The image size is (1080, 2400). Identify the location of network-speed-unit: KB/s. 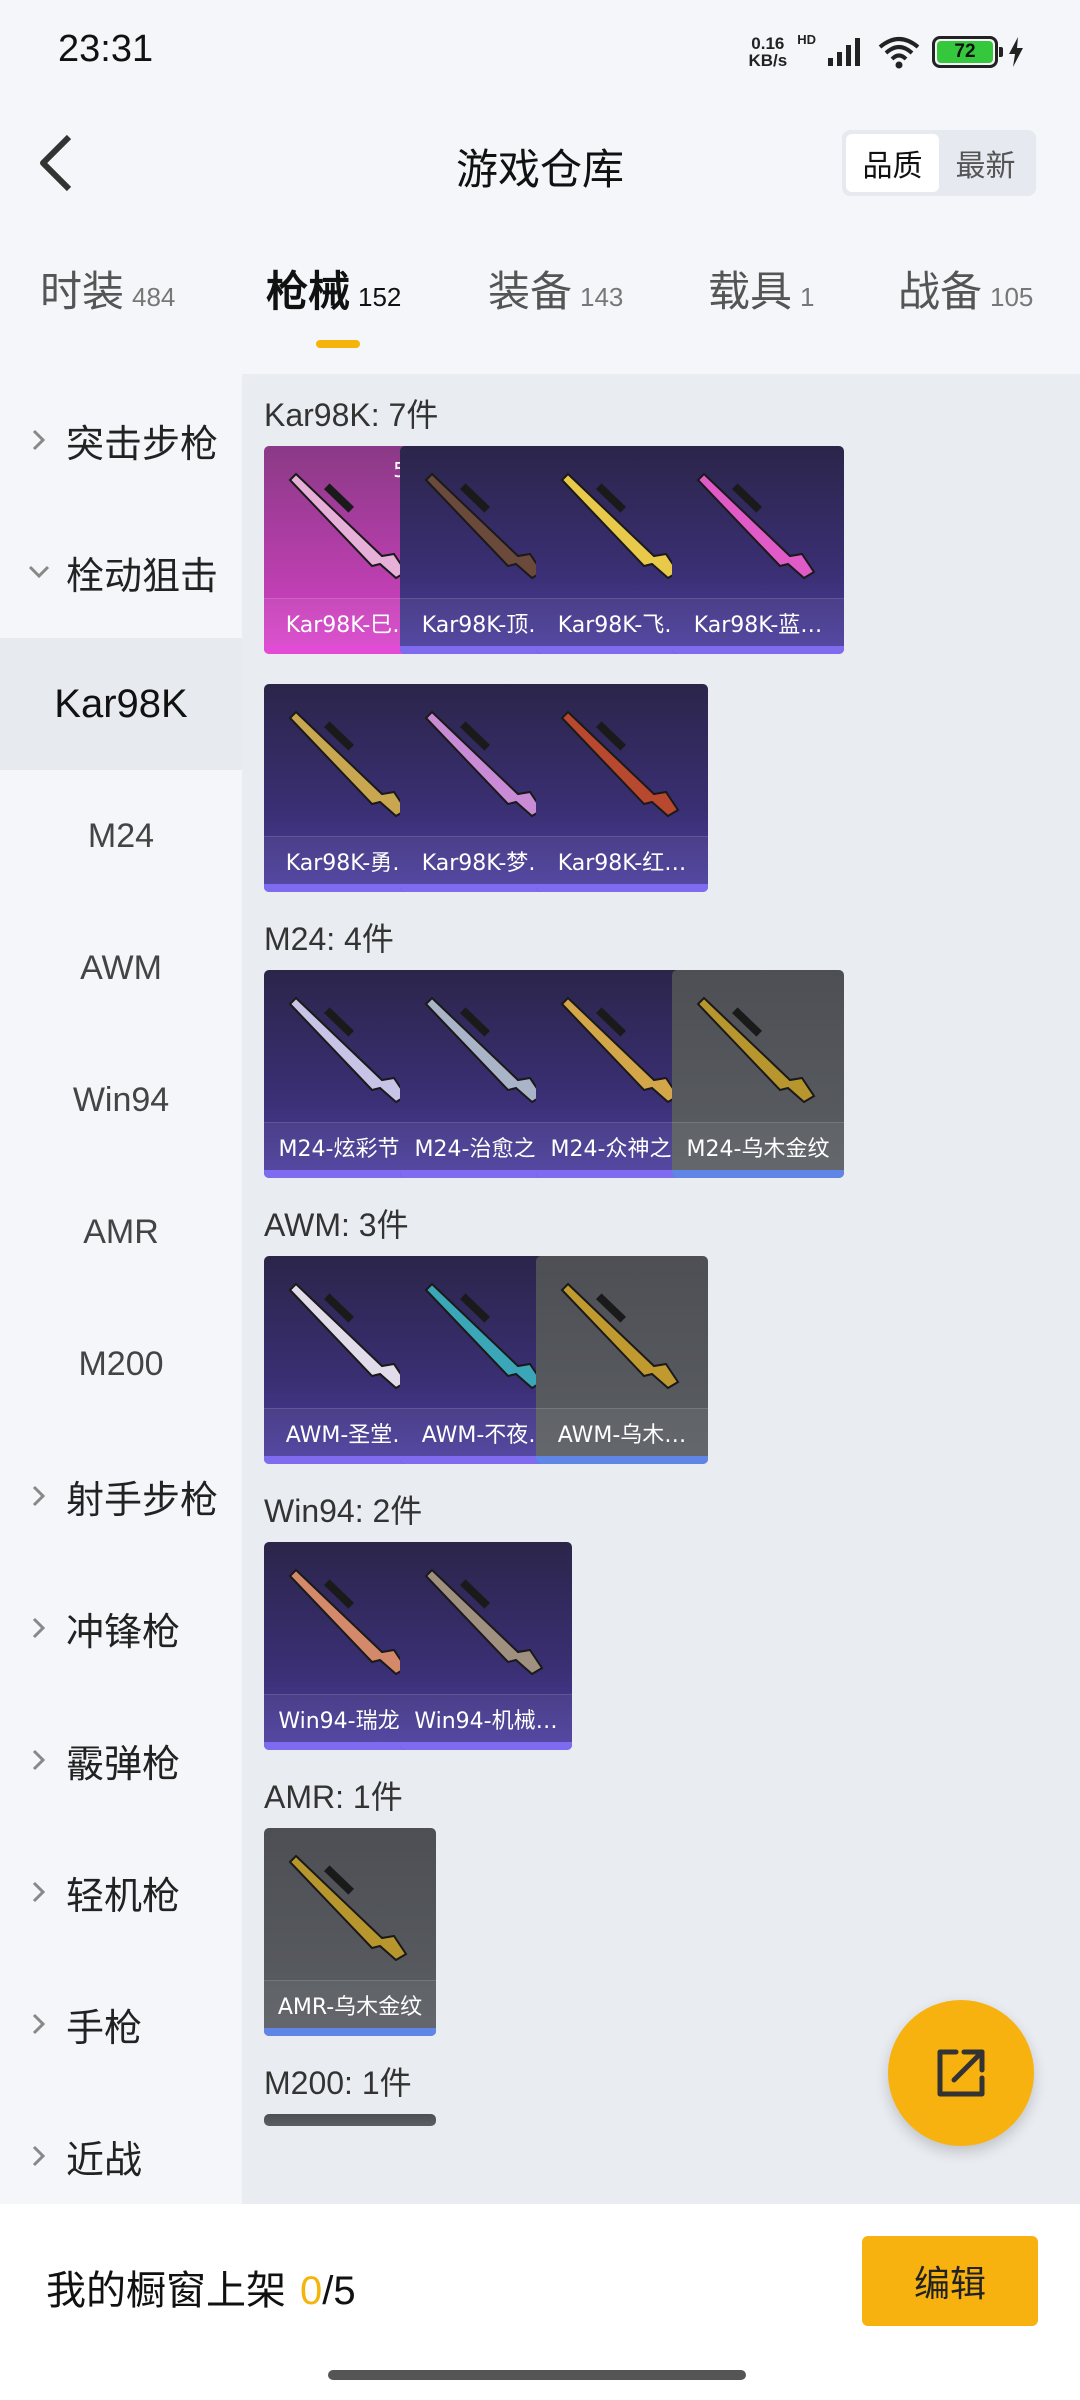
(768, 60).